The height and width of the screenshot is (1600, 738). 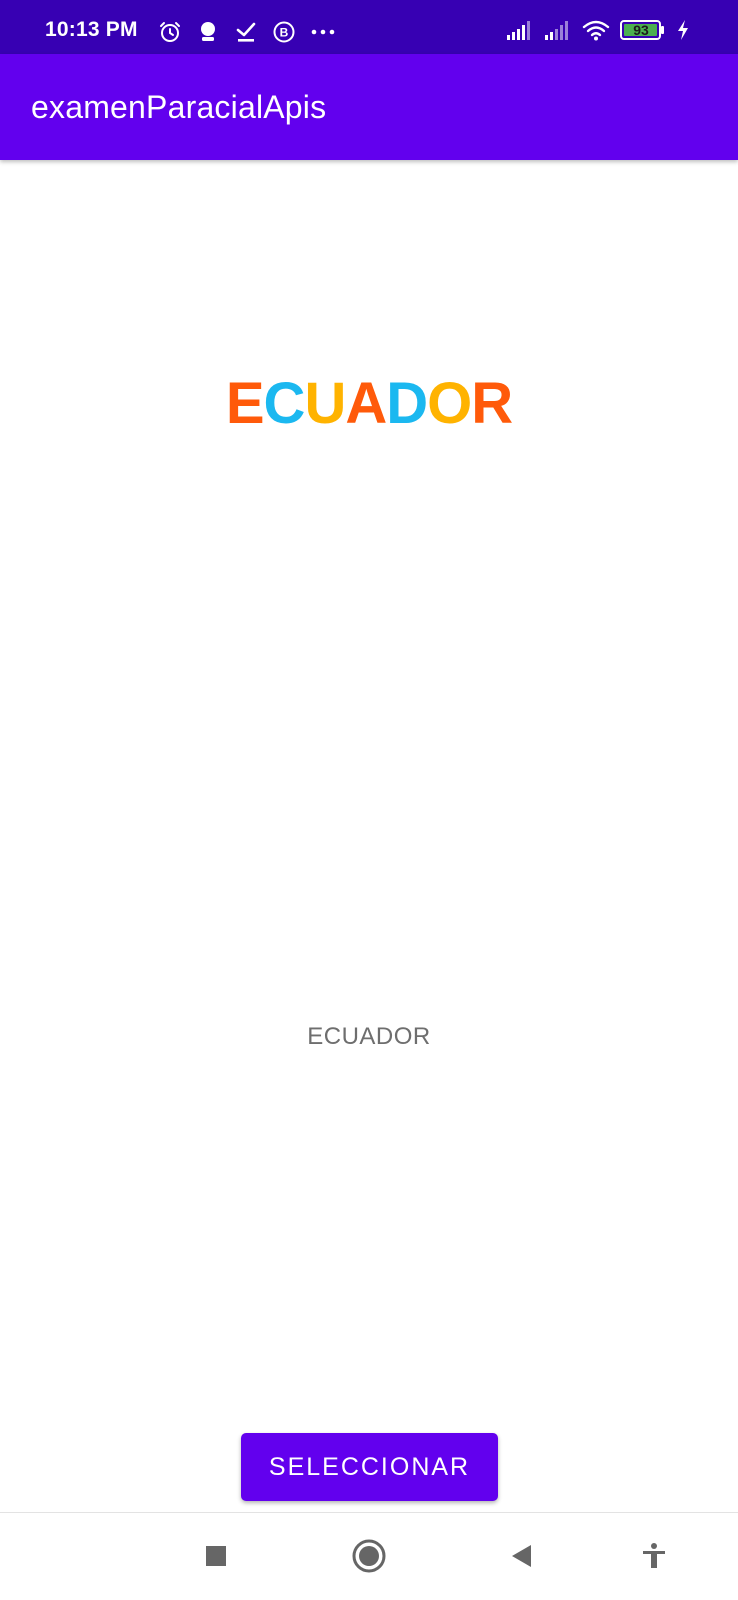 I want to click on logo-letter: E, so click(x=245, y=403).